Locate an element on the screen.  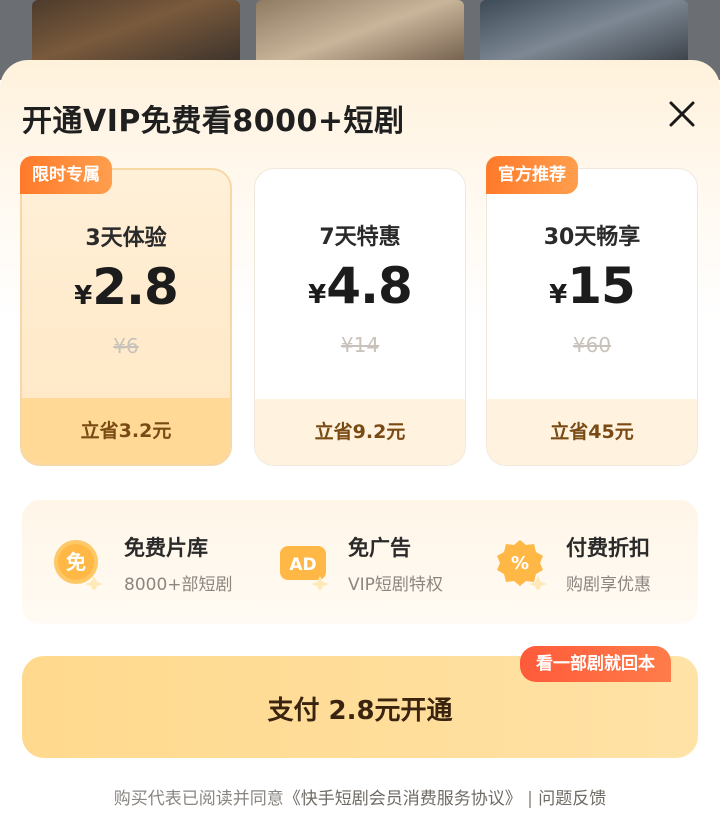
close-button is located at coordinates (682, 114).